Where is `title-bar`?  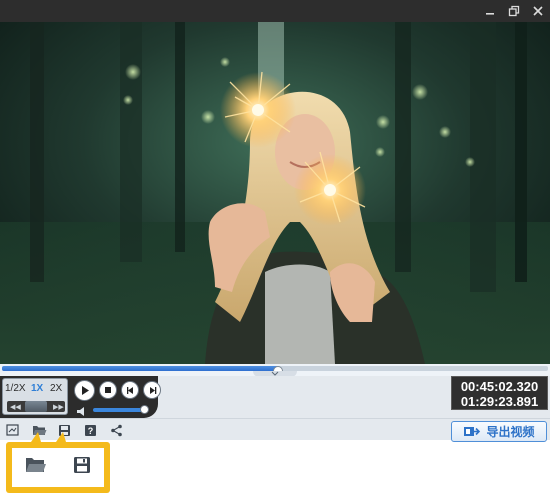 title-bar is located at coordinates (275, 11).